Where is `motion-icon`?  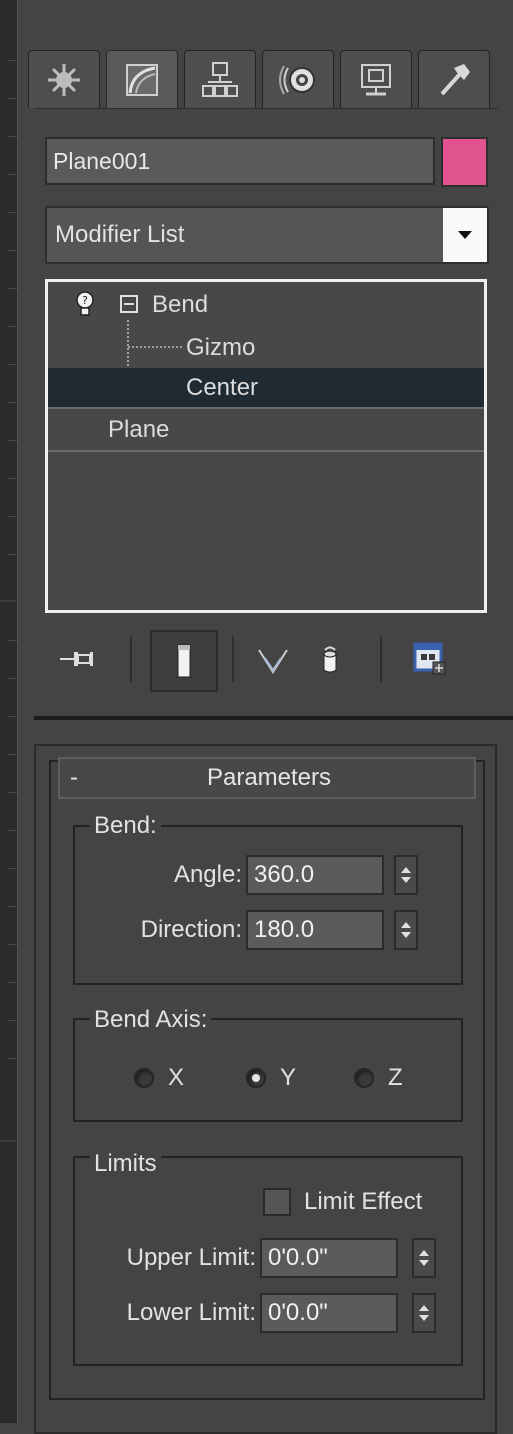
motion-icon is located at coordinates (297, 79).